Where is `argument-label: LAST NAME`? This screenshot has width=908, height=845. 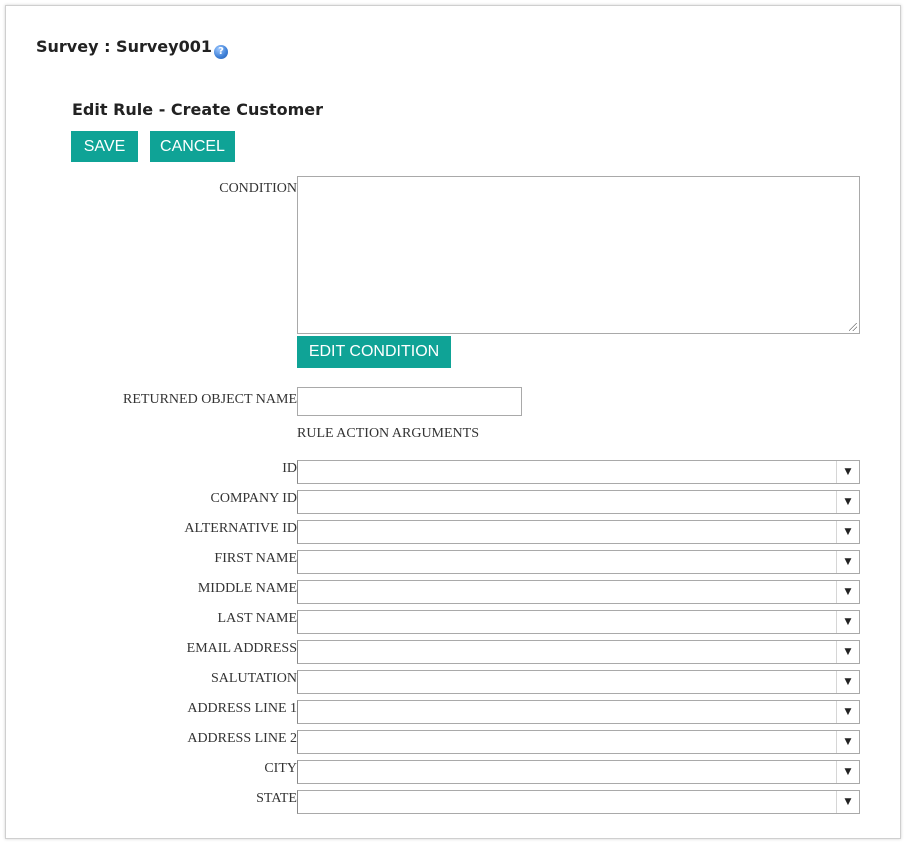
argument-label: LAST NAME is located at coordinates (257, 618).